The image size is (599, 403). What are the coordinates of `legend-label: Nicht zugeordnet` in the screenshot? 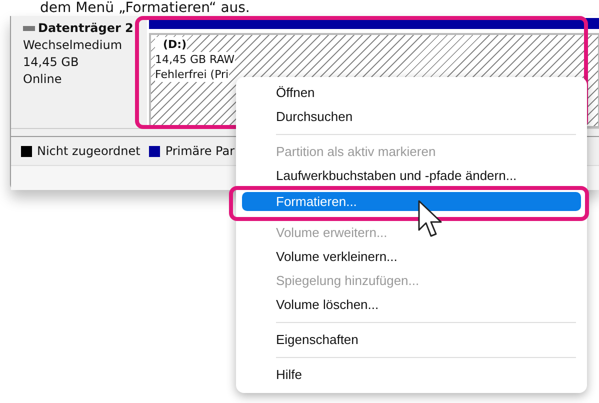 It's located at (88, 151).